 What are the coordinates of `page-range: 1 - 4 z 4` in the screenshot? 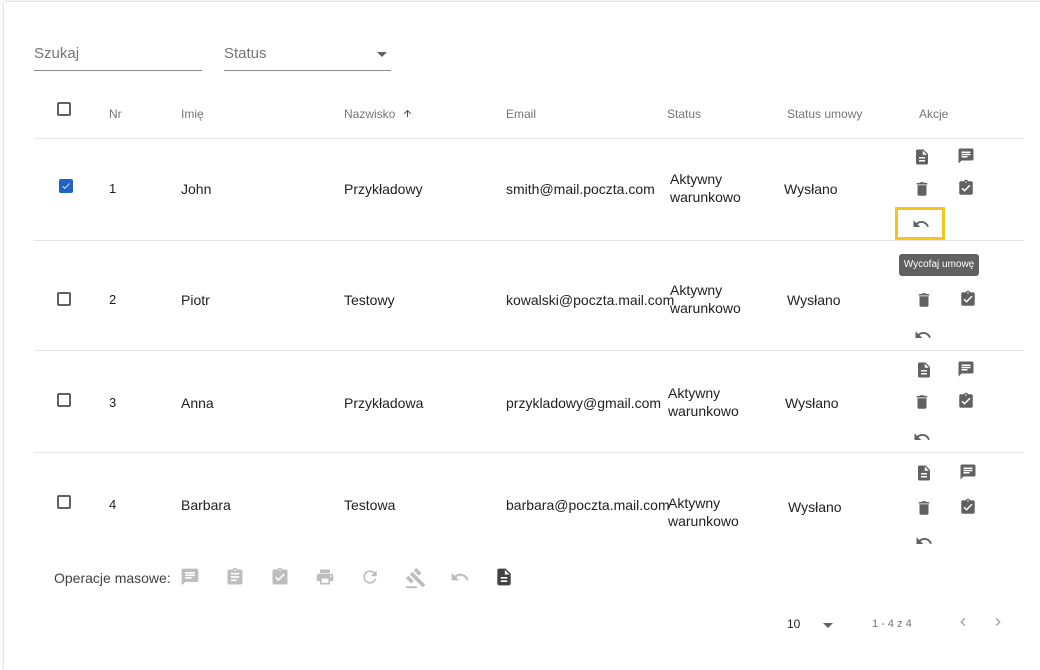 It's located at (892, 624).